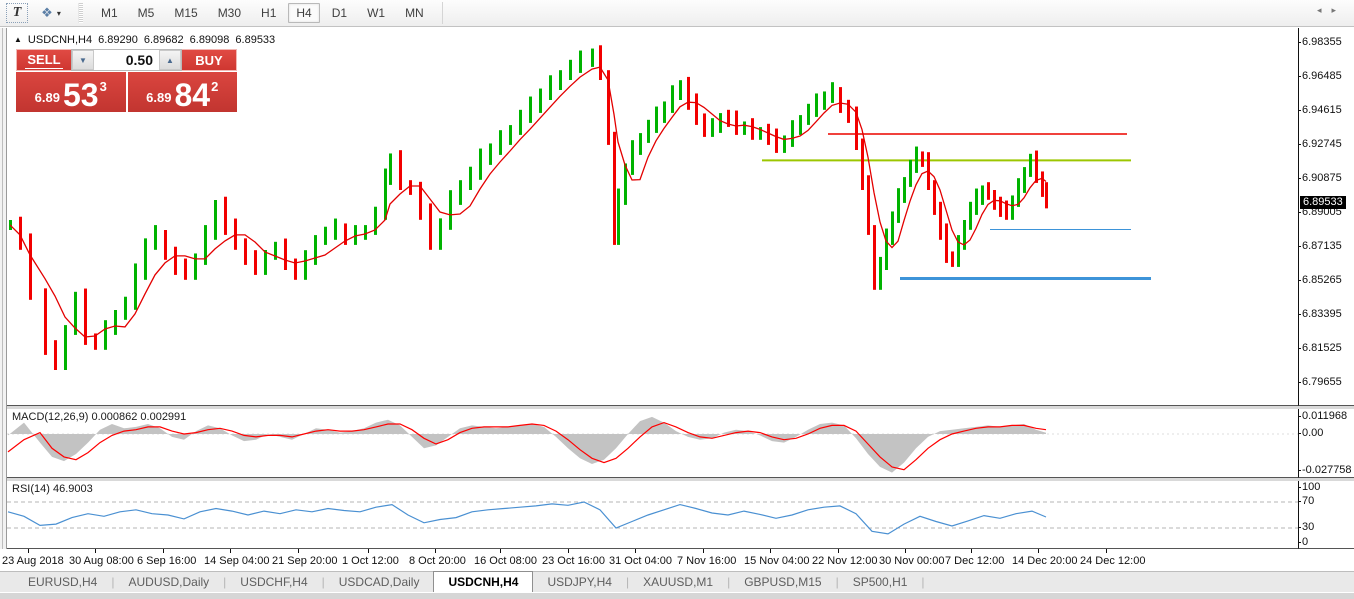  Describe the element at coordinates (182, 92) in the screenshot. I see `buy-quote: 6.89 84 2` at that location.